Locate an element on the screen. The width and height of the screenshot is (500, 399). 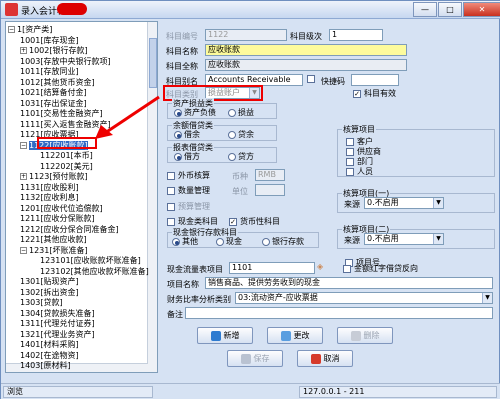
profit-loss-radio: 损益 is located at coordinates (241, 112).